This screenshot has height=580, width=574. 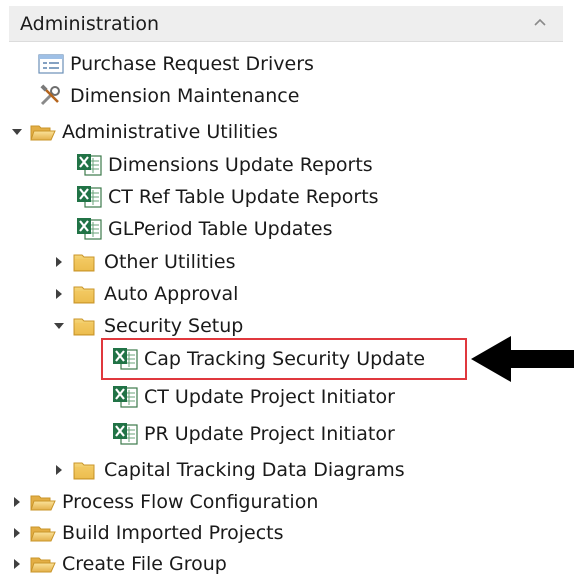 I want to click on tree-item-capital-tracking-data-diagrams: Capital Tracking Data Diagrams, so click(x=228, y=470).